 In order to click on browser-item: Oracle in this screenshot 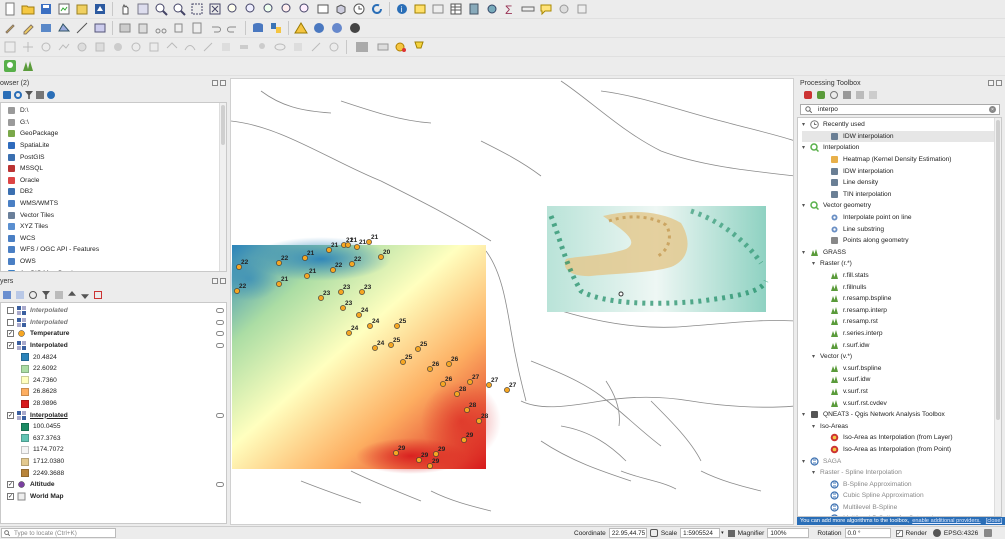, I will do `click(116, 181)`.